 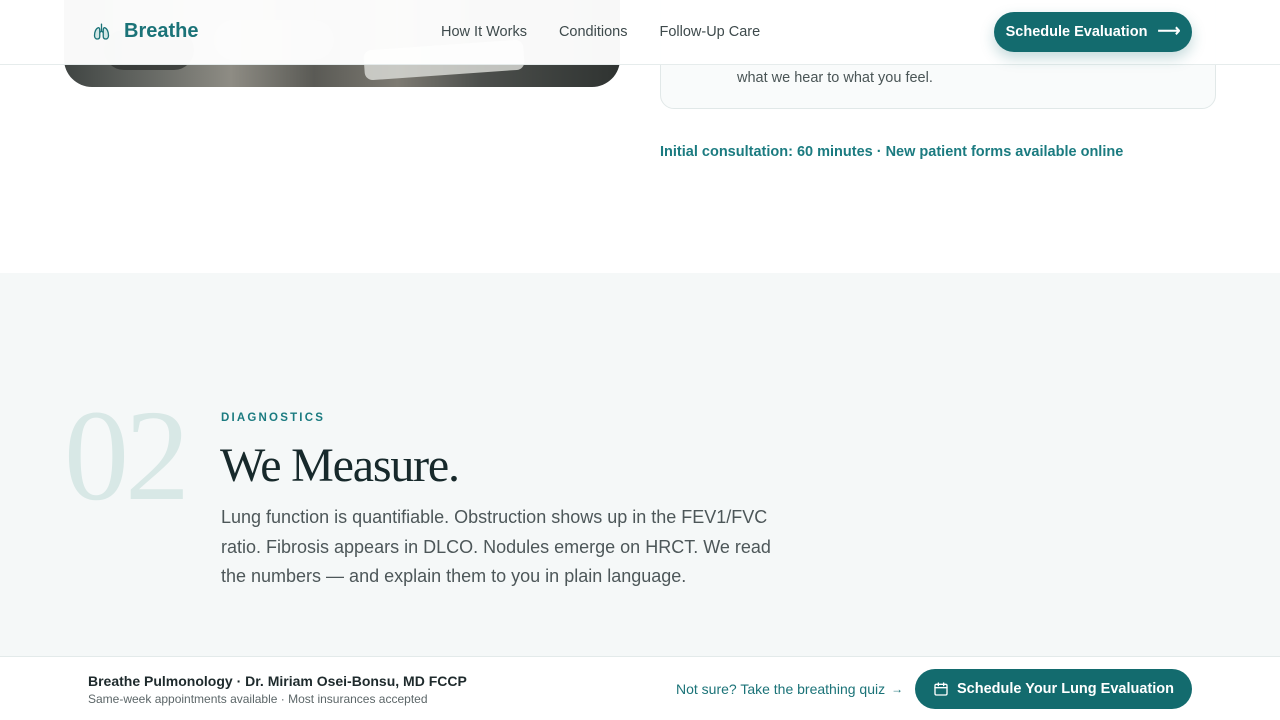 I want to click on arrow-right-icon: ⟶, so click(x=1169, y=31).